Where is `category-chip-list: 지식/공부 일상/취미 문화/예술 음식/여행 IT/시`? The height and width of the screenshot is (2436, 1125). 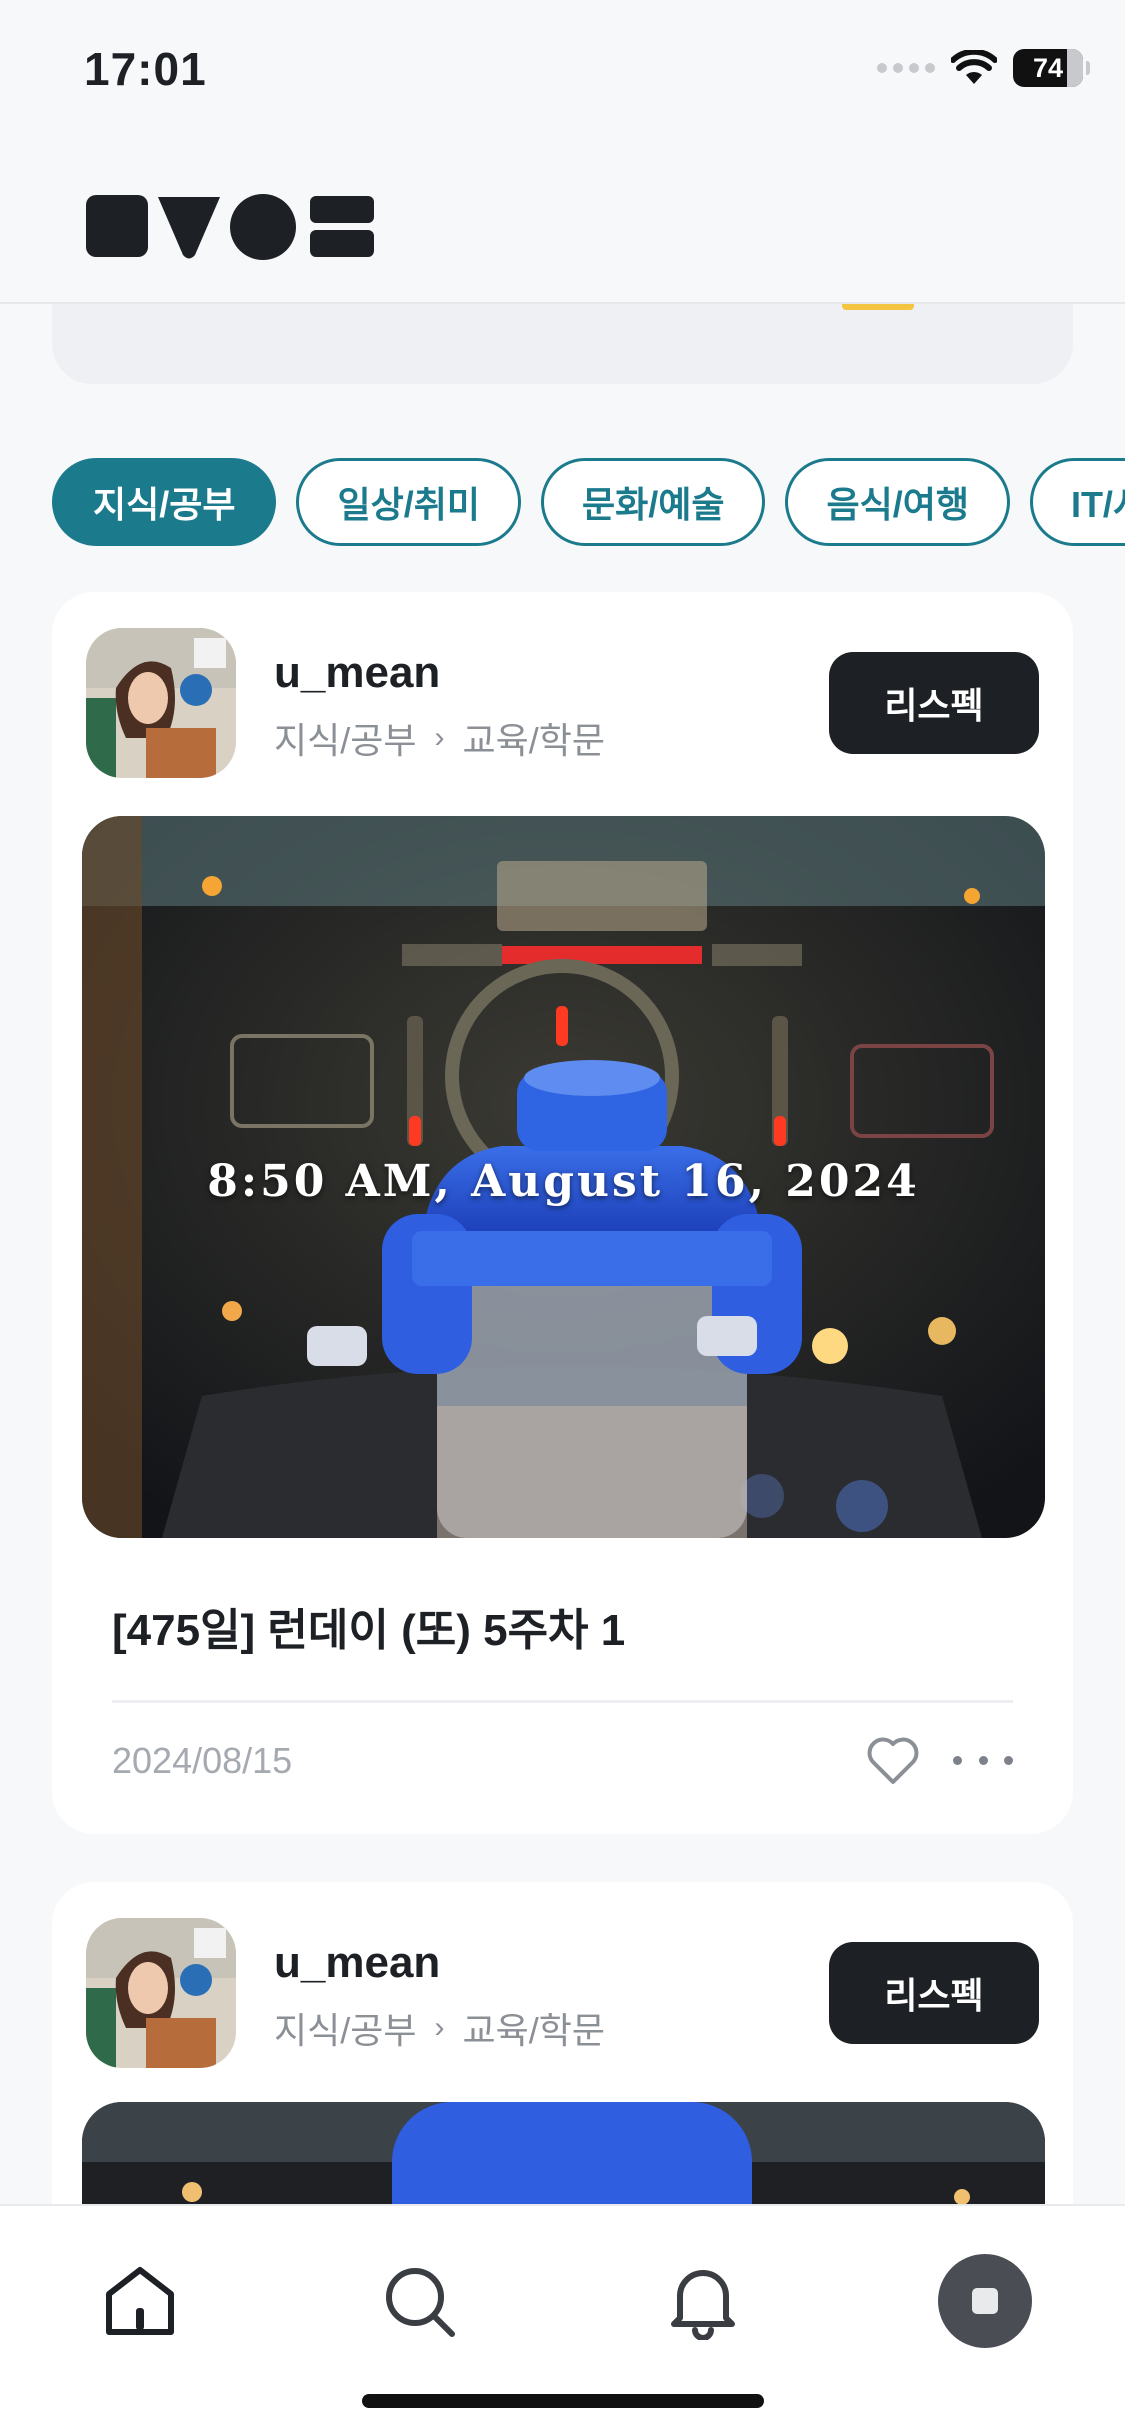
category-chip-list: 지식/공부 일상/취미 문화/예술 음식/여행 IT/시 is located at coordinates (588, 502).